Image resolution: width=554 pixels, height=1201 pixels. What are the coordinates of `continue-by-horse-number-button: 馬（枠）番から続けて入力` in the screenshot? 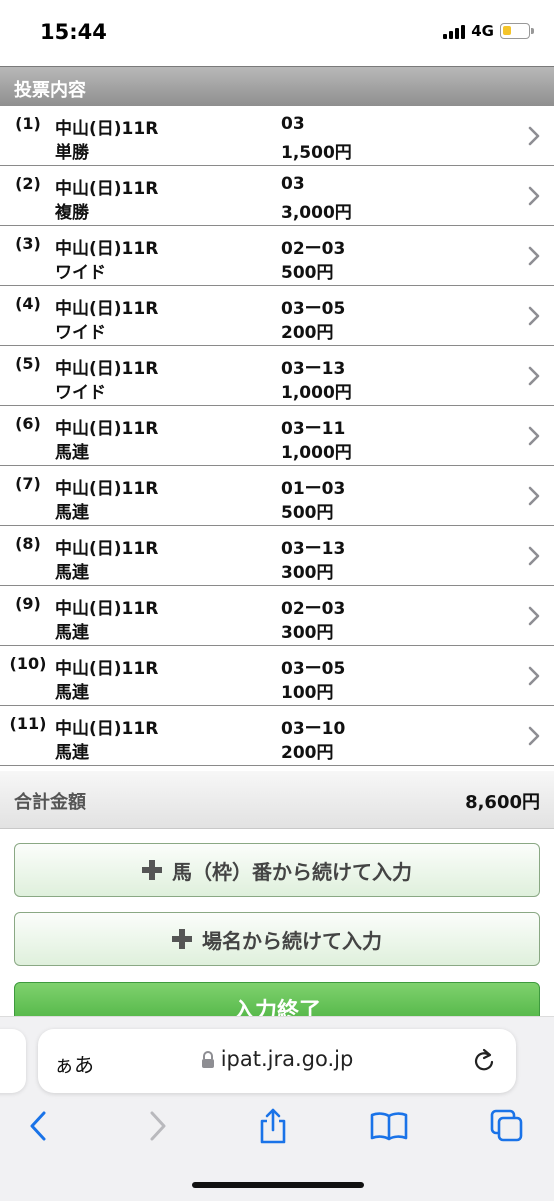 It's located at (277, 870).